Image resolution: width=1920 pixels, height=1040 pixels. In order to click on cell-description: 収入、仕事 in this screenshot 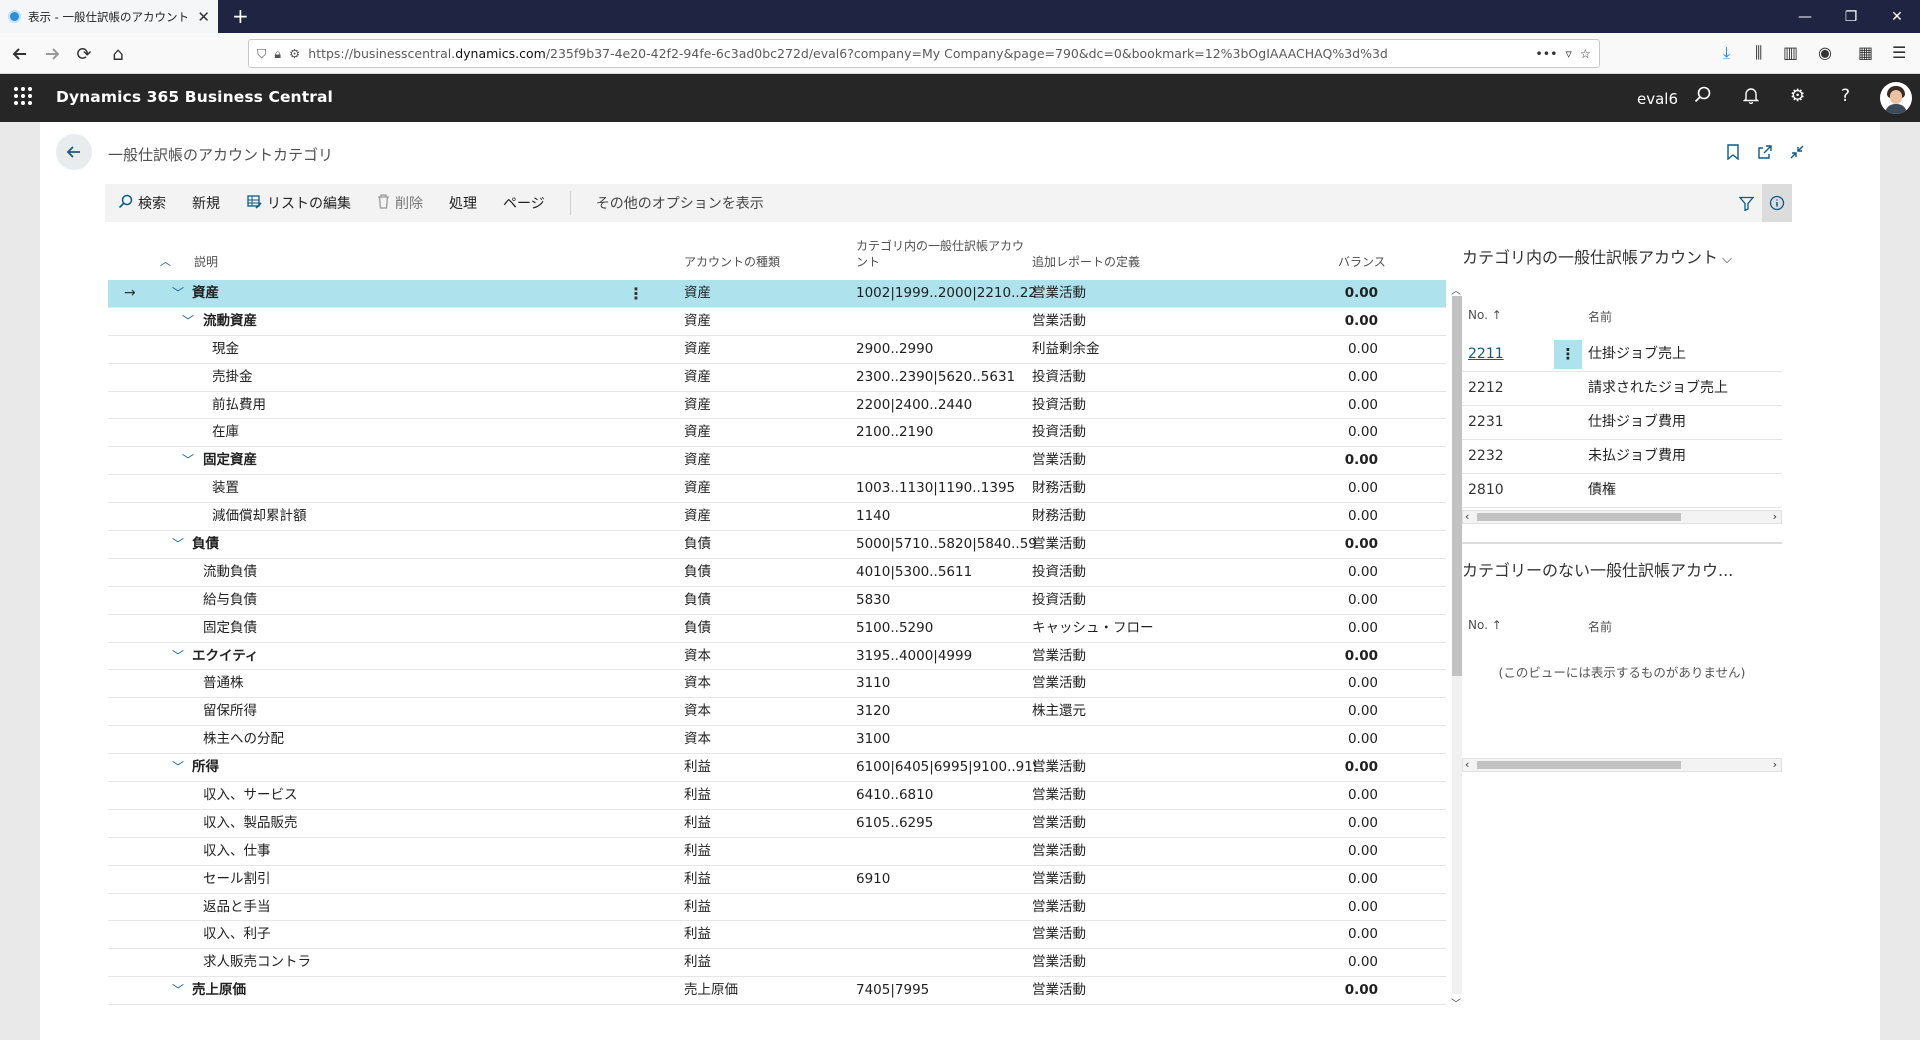, I will do `click(373, 851)`.